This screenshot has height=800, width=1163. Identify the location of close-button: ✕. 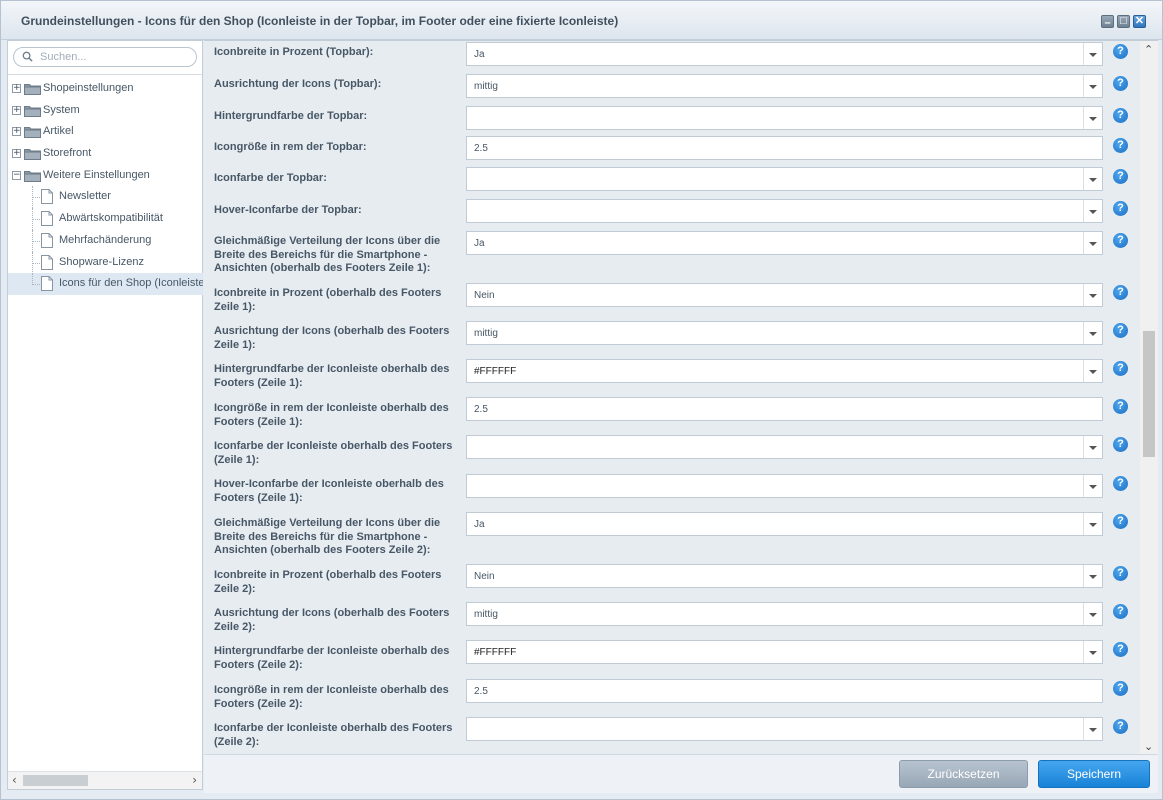
(1139, 21).